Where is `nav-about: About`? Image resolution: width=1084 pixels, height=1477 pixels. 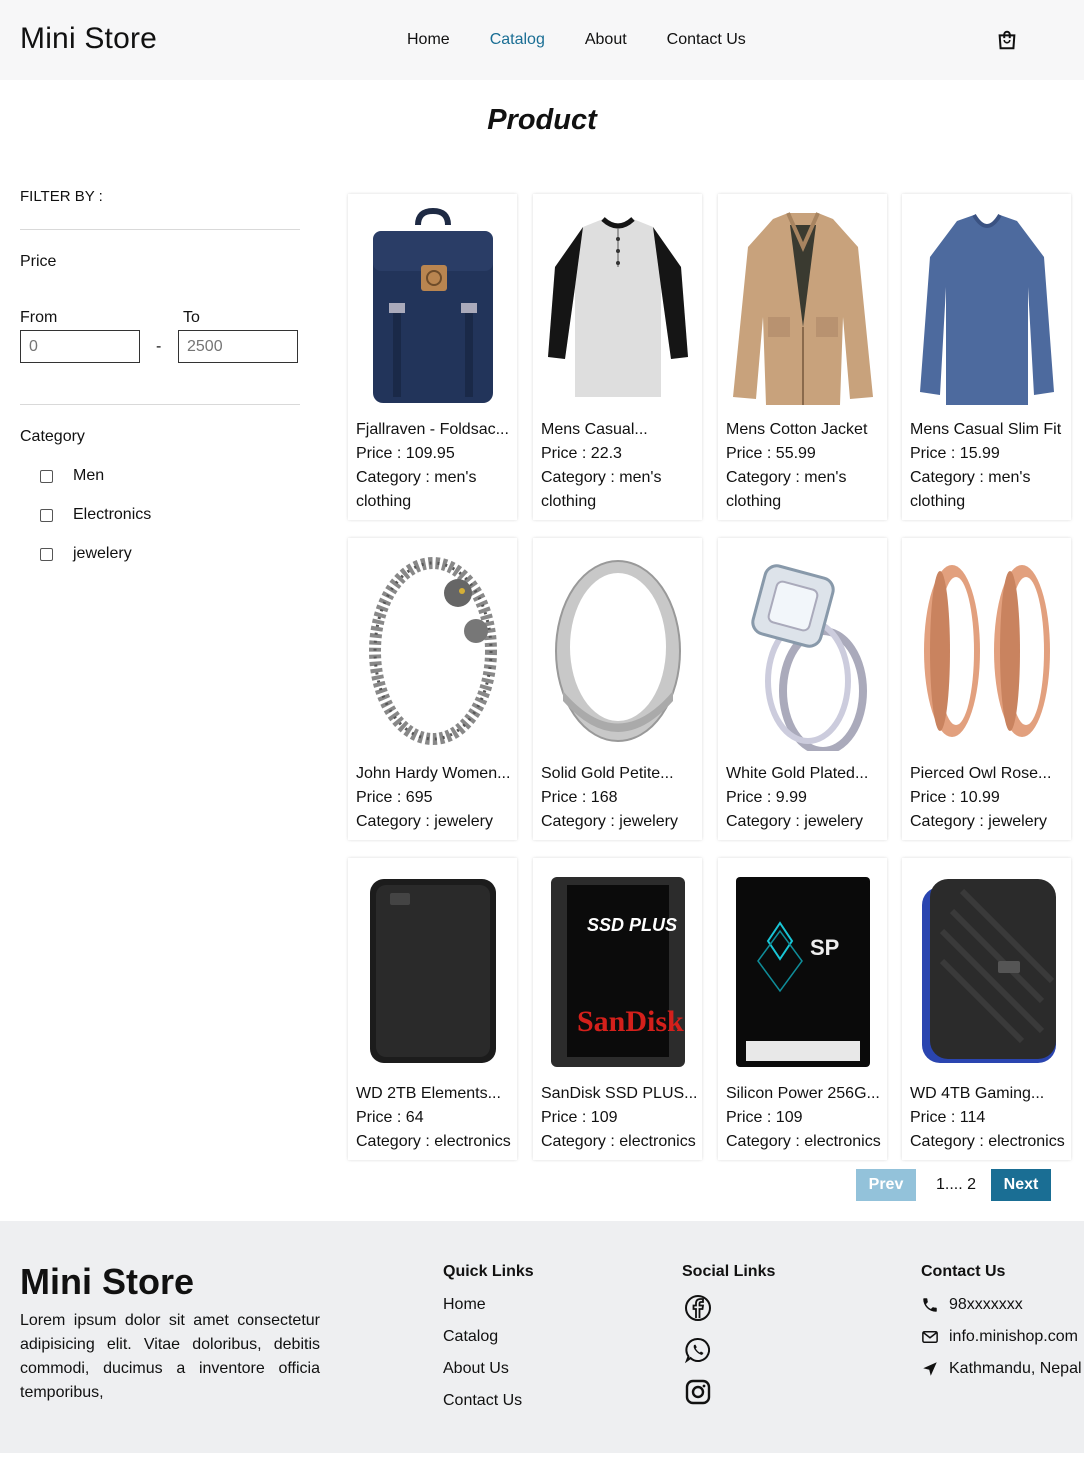 nav-about: About is located at coordinates (606, 40).